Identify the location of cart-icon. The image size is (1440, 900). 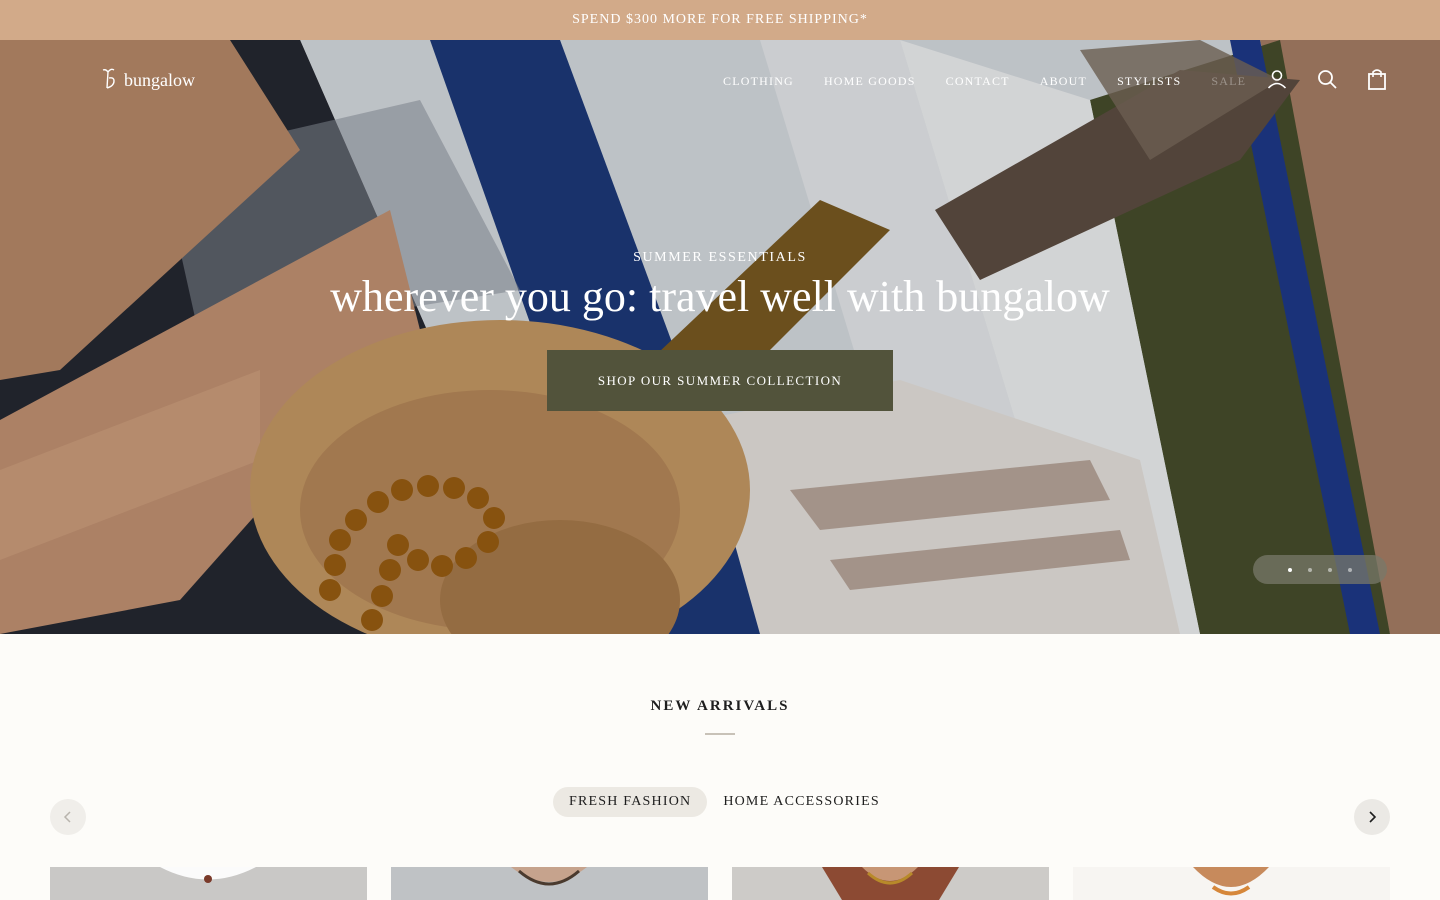
(1377, 79).